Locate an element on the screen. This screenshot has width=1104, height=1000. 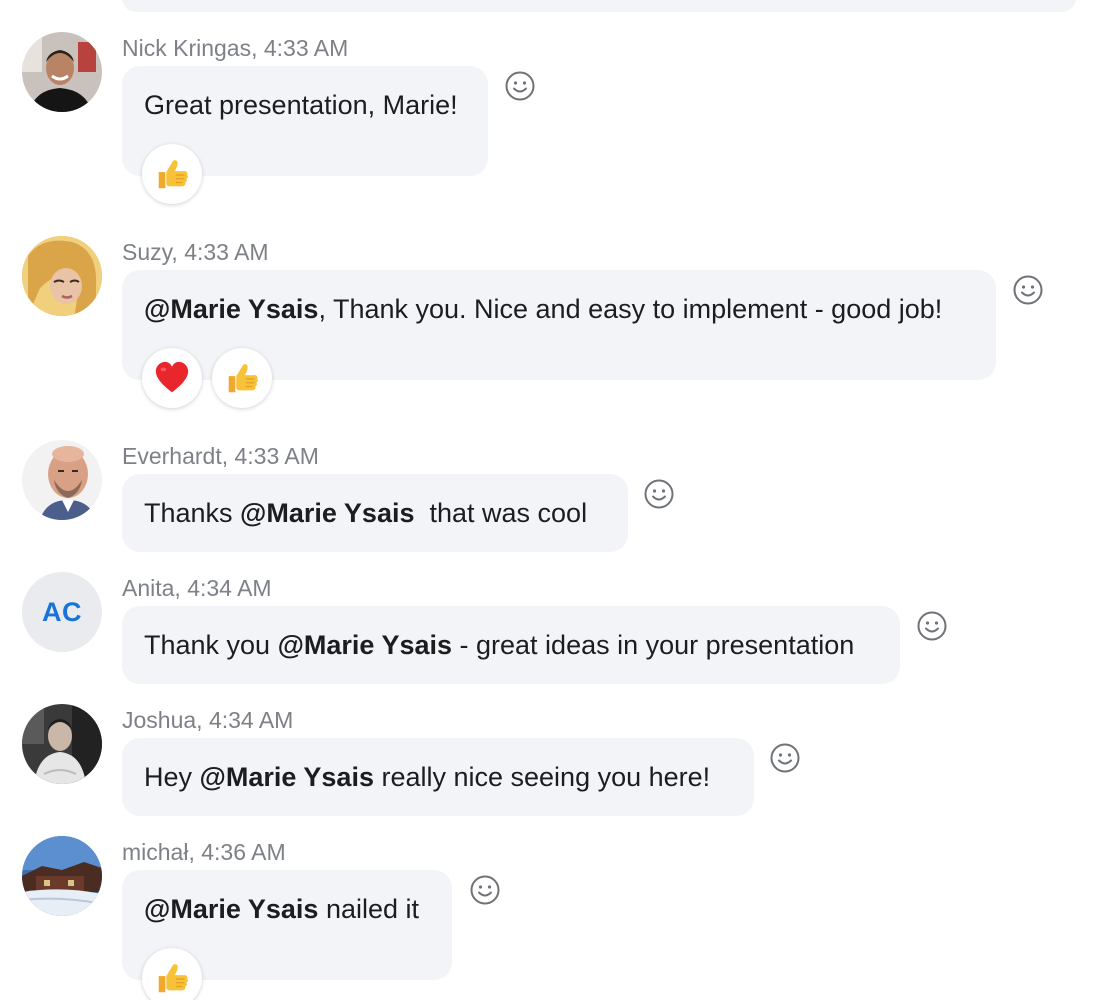
avatar-anita: AC is located at coordinates (62, 612).